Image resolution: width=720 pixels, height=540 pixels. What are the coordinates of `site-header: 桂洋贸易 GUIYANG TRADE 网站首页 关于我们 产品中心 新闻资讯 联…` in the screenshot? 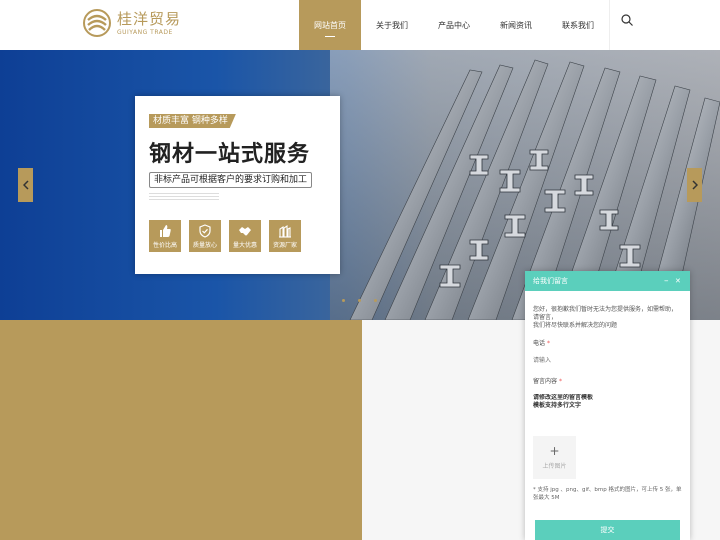 It's located at (360, 25).